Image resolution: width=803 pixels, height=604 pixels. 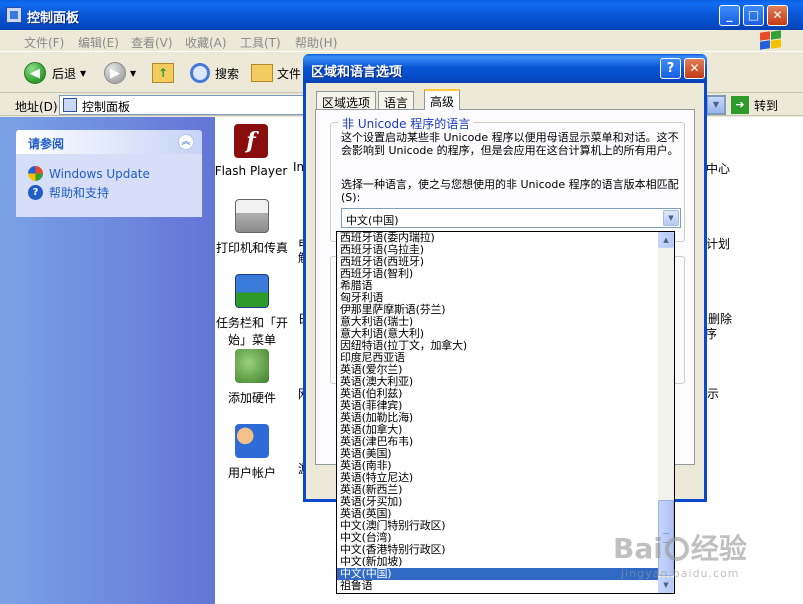 I want to click on search-icon, so click(x=200, y=73).